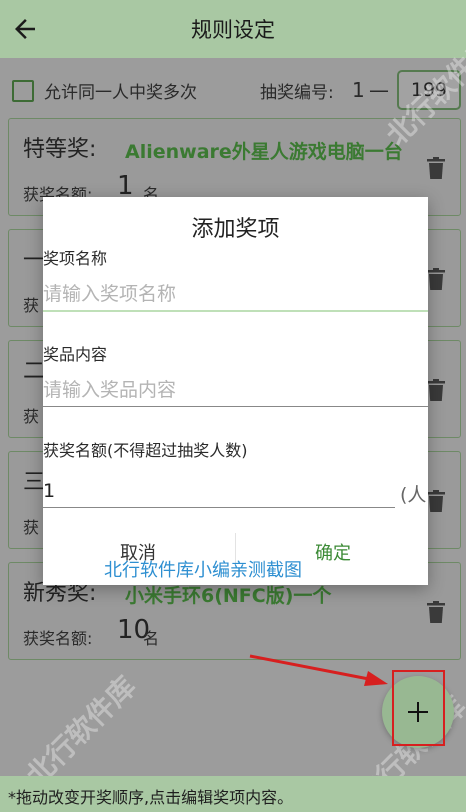 The width and height of the screenshot is (466, 812). I want to click on prize-content-input, so click(235, 390).